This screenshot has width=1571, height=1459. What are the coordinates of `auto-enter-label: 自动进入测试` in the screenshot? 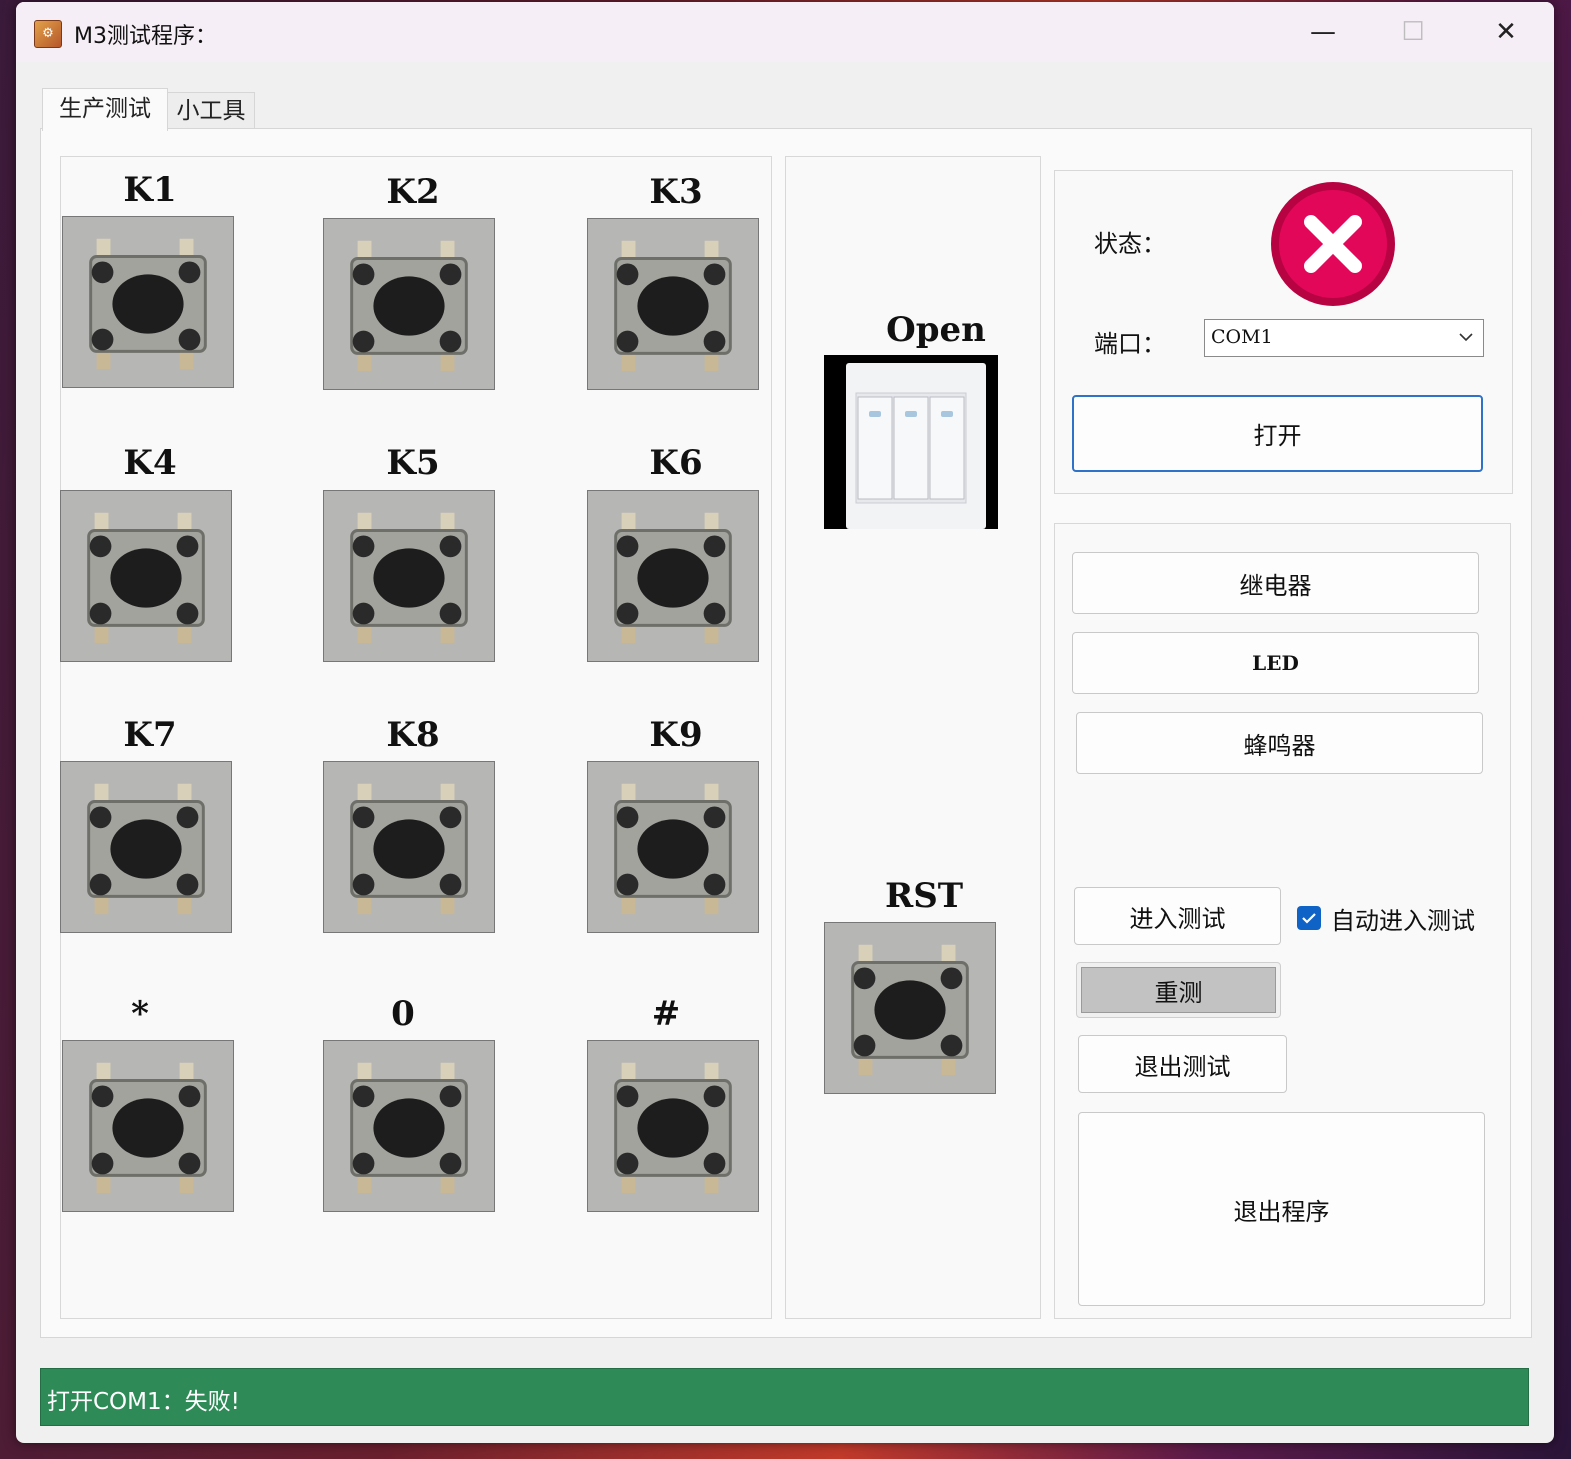 It's located at (1403, 918).